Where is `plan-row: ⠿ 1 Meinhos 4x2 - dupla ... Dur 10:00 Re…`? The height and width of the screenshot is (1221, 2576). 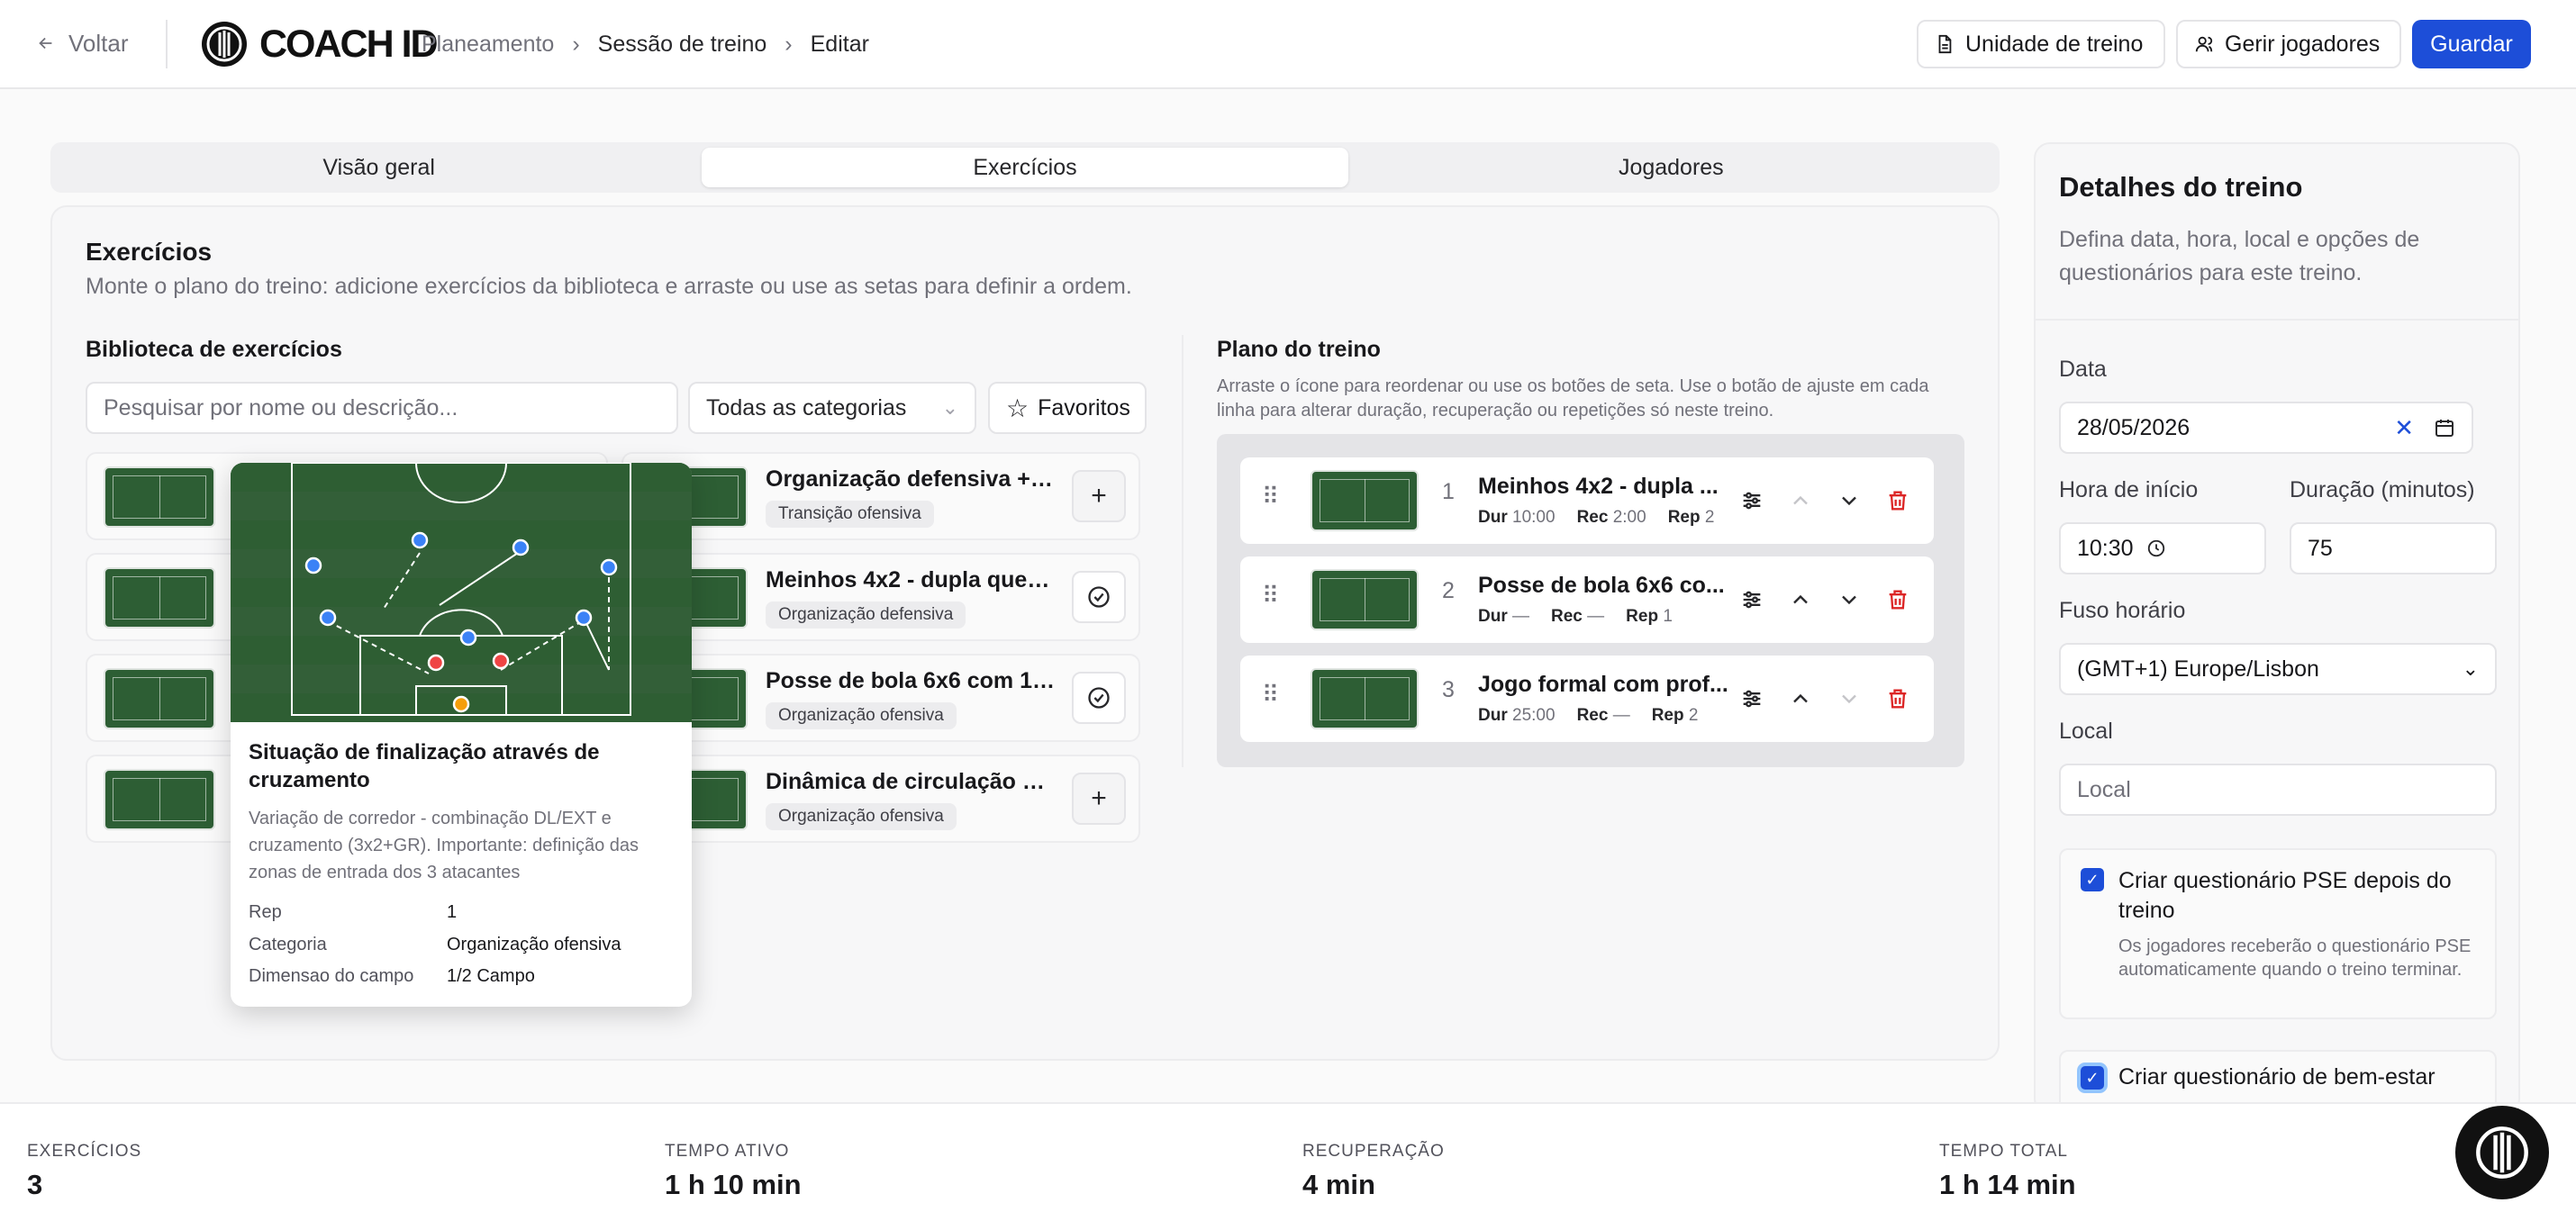 plan-row: ⠿ 1 Meinhos 4x2 - dupla ... Dur 10:00 Re… is located at coordinates (1587, 501).